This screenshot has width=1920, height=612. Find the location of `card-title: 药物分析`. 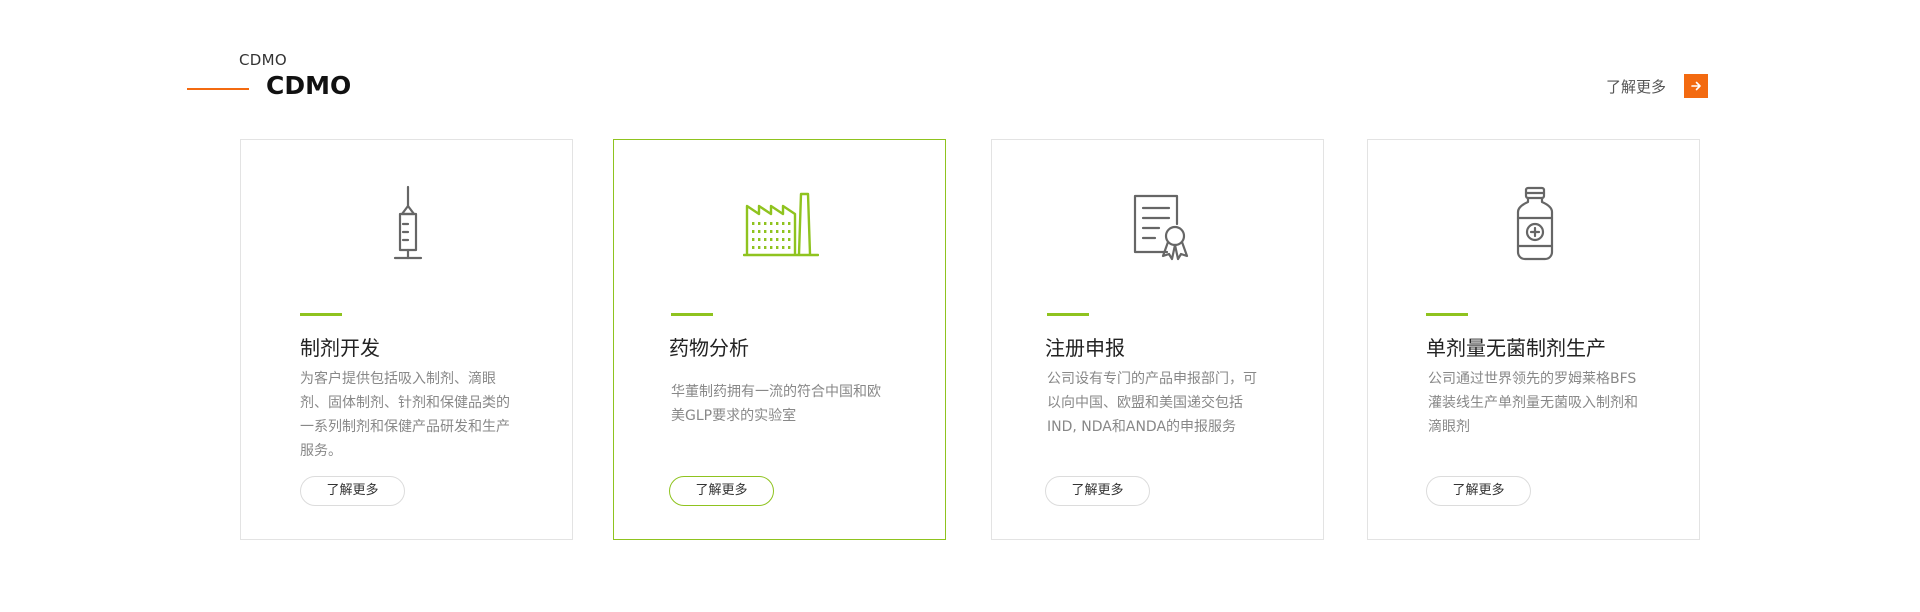

card-title: 药物分析 is located at coordinates (709, 348).